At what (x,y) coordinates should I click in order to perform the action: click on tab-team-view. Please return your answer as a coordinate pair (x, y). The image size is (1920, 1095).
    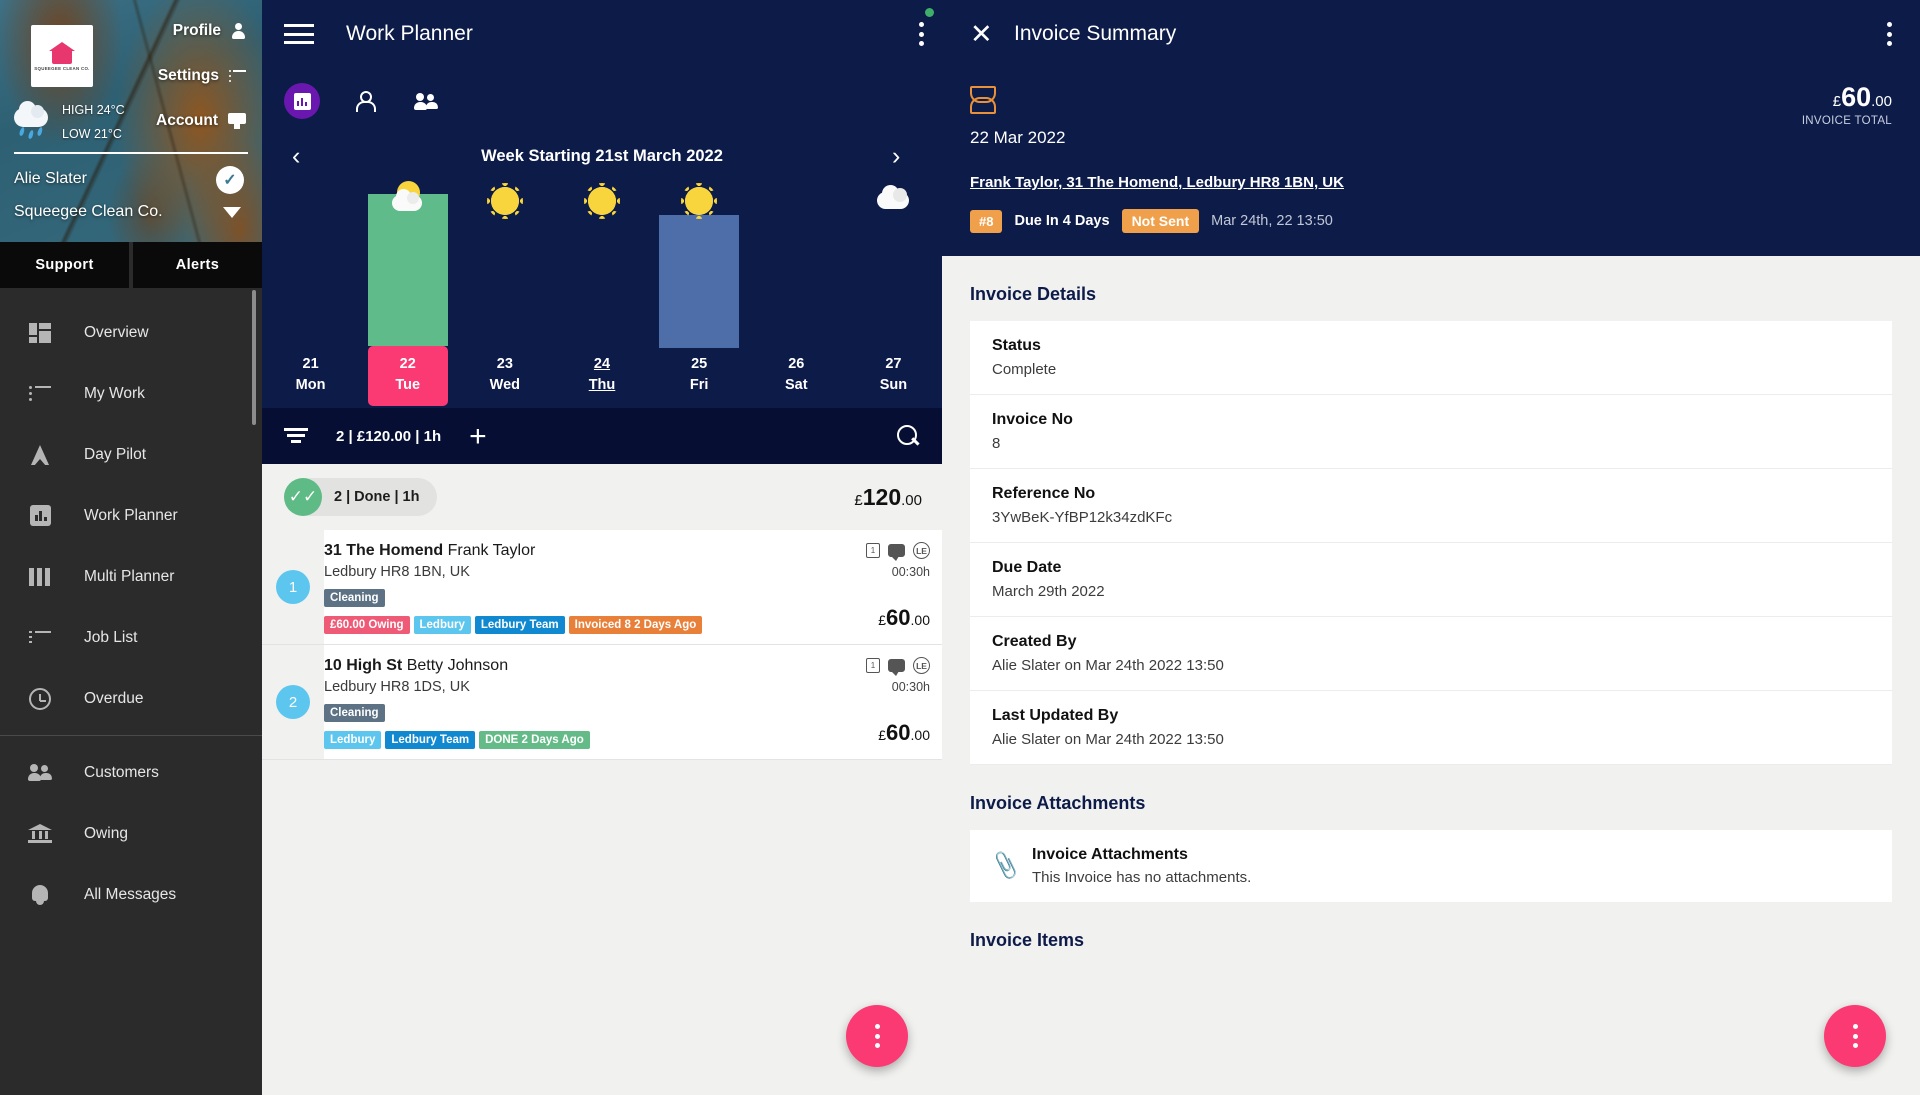
    Looking at the image, I should click on (426, 101).